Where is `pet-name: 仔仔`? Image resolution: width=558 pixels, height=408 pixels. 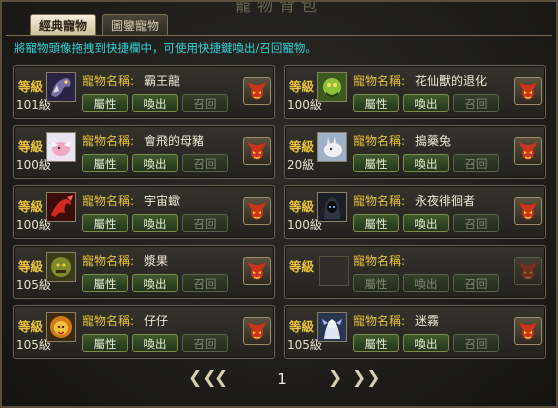
pet-name: 仔仔 is located at coordinates (156, 321).